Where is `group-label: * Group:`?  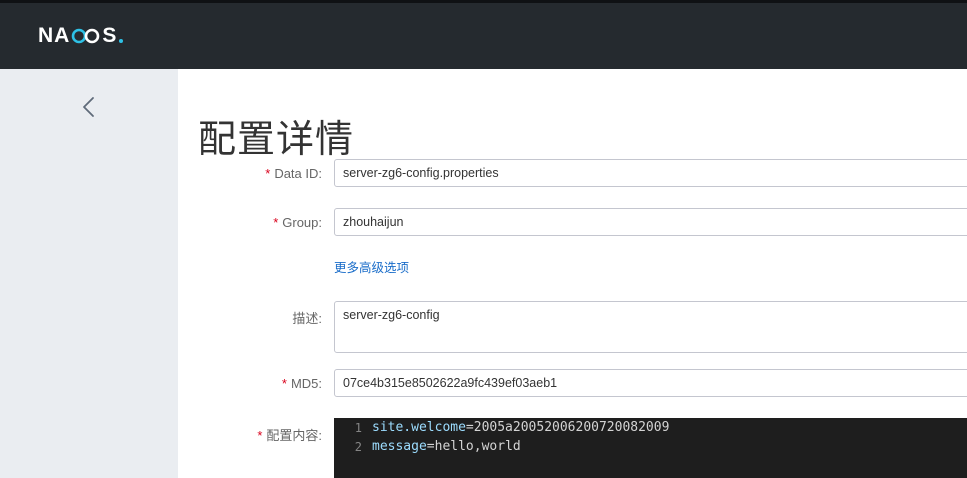
group-label: * Group: is located at coordinates (297, 222).